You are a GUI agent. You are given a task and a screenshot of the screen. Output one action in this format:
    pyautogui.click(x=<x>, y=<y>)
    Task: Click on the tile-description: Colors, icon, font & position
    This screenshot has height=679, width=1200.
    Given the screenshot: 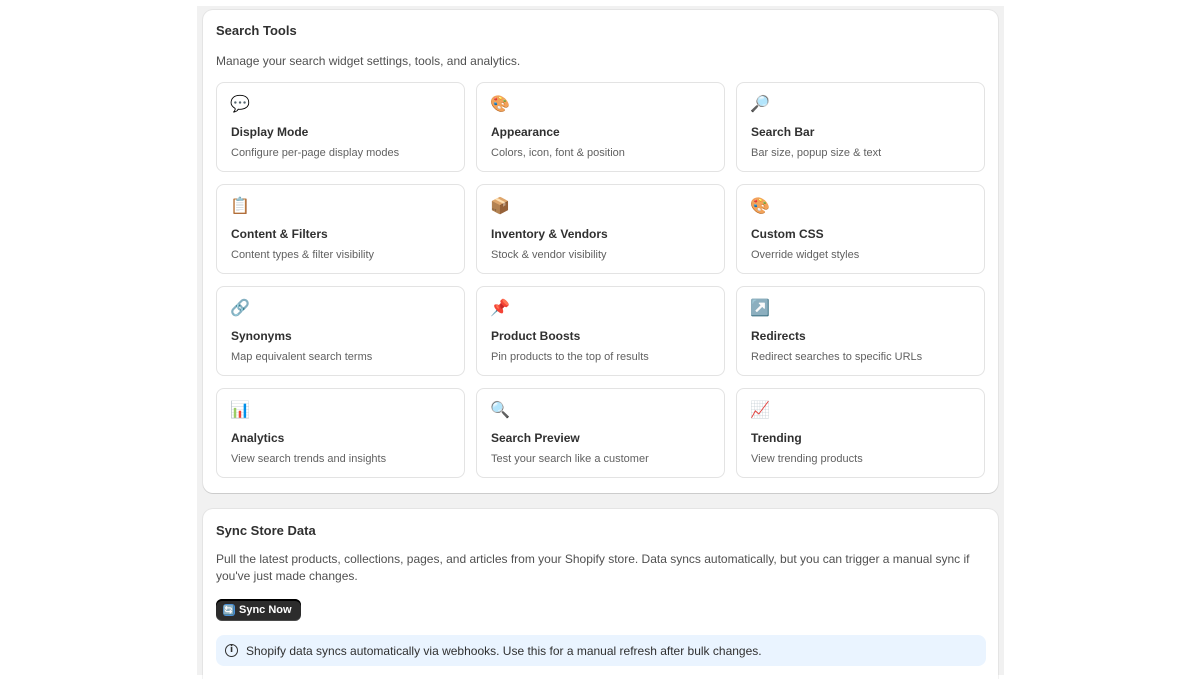 What is the action you would take?
    pyautogui.click(x=558, y=153)
    